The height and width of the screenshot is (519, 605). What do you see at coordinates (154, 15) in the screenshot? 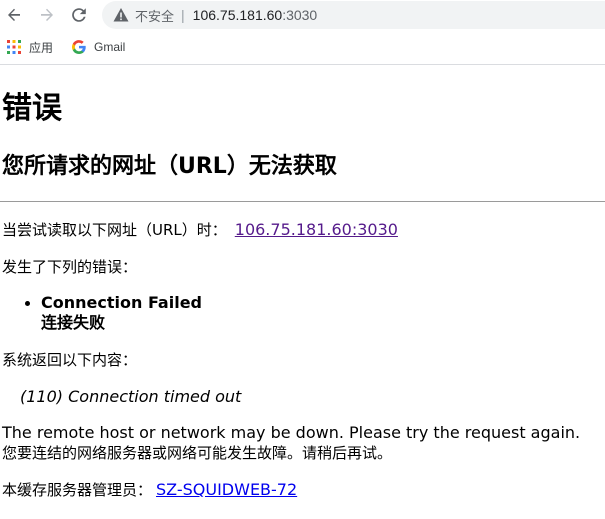
I see `security-label: 不安全` at bounding box center [154, 15].